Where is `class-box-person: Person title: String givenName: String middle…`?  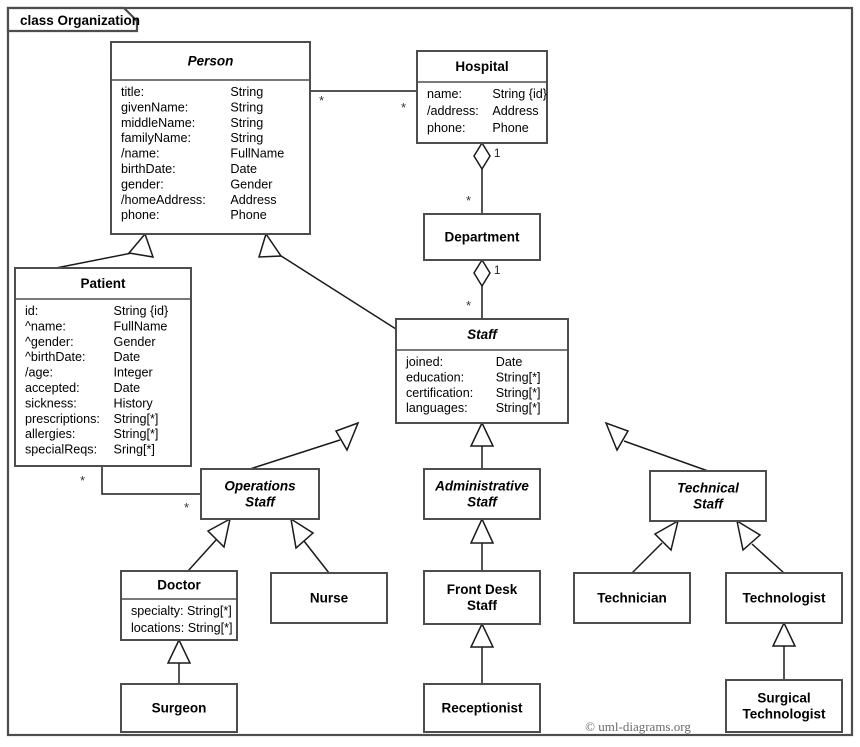
class-box-person: Person title: String givenName: String middle… is located at coordinates (210, 138).